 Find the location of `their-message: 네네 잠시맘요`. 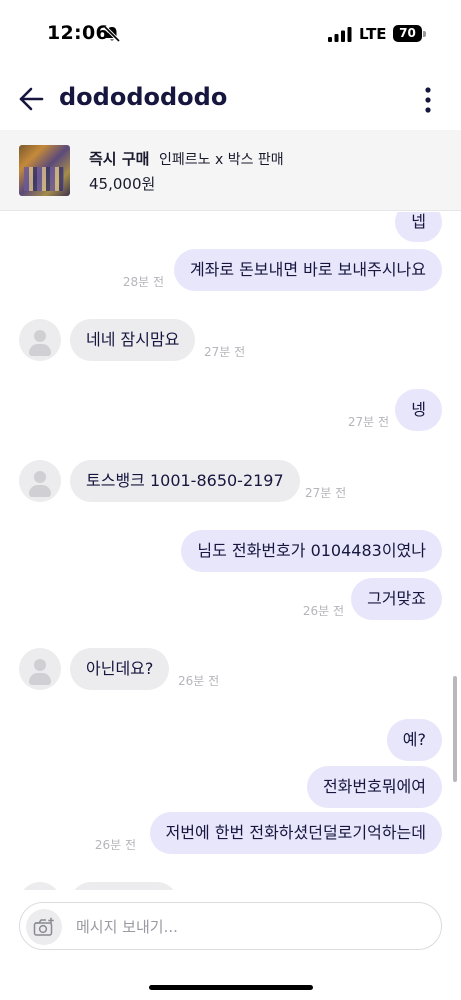

their-message: 네네 잠시맘요 is located at coordinates (133, 340).